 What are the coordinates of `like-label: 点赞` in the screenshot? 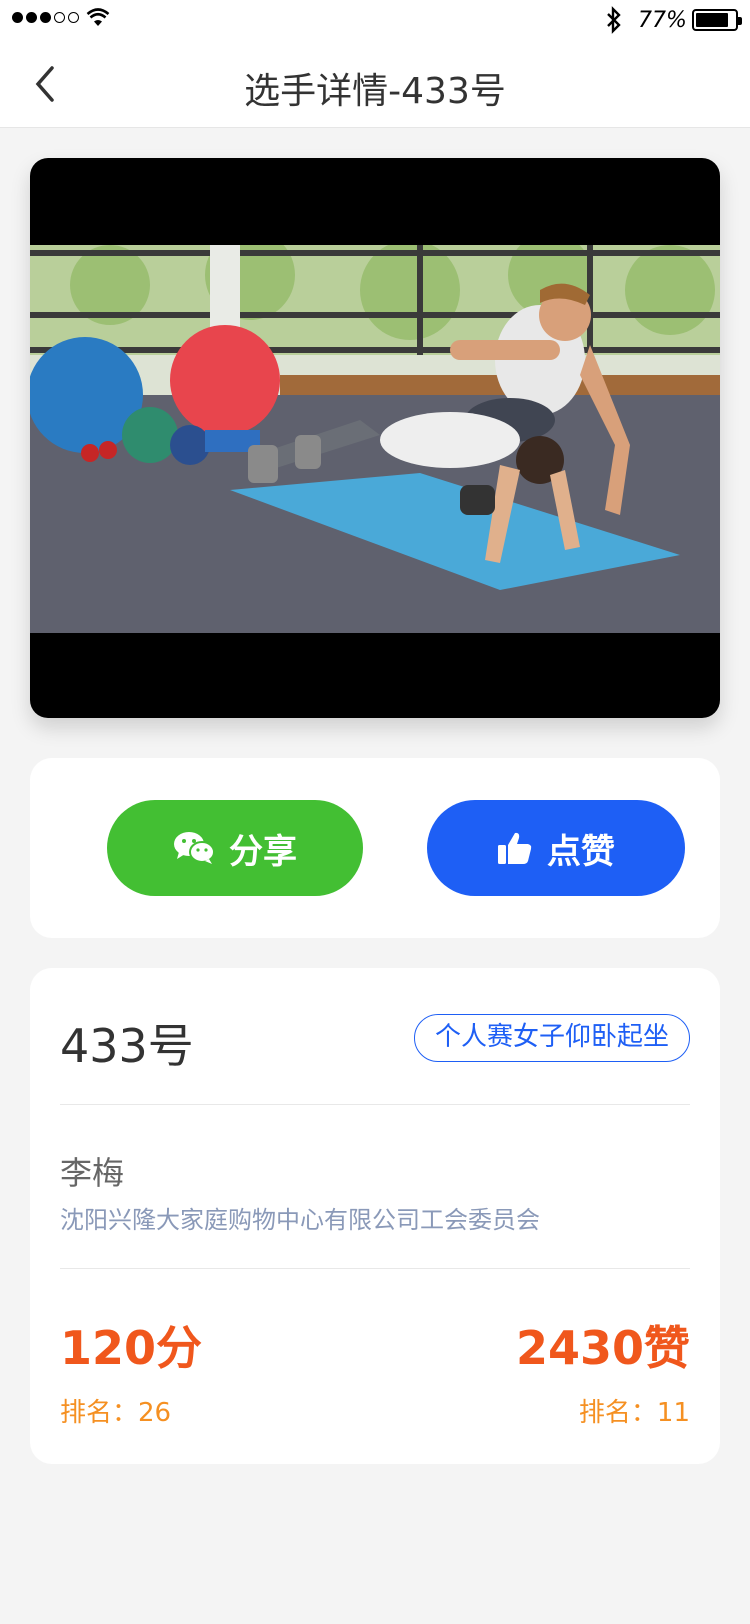 It's located at (581, 851).